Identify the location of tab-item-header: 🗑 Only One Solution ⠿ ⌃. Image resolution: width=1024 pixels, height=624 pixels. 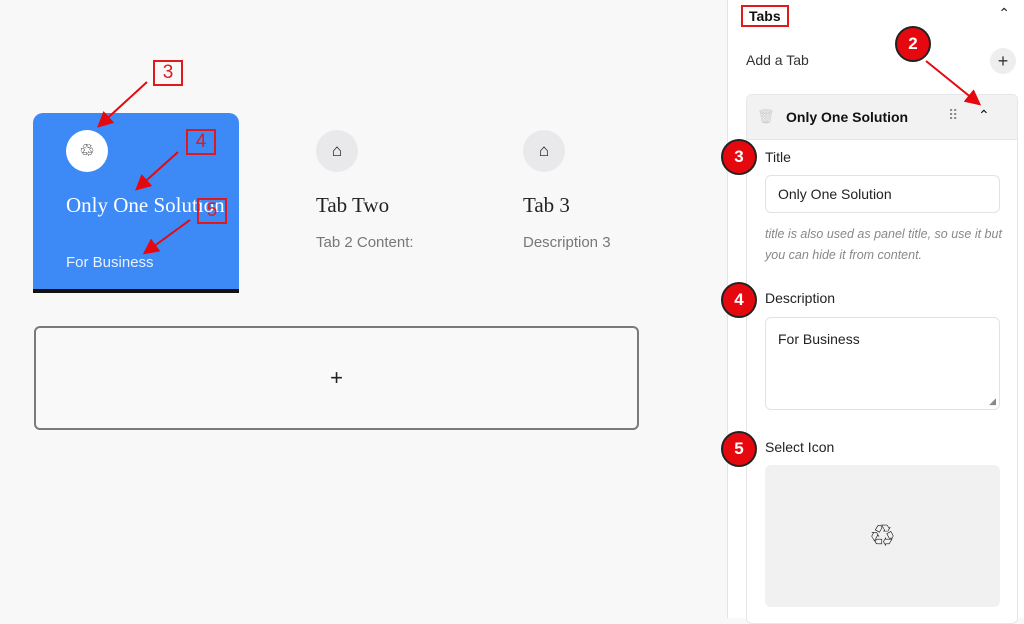
(882, 117).